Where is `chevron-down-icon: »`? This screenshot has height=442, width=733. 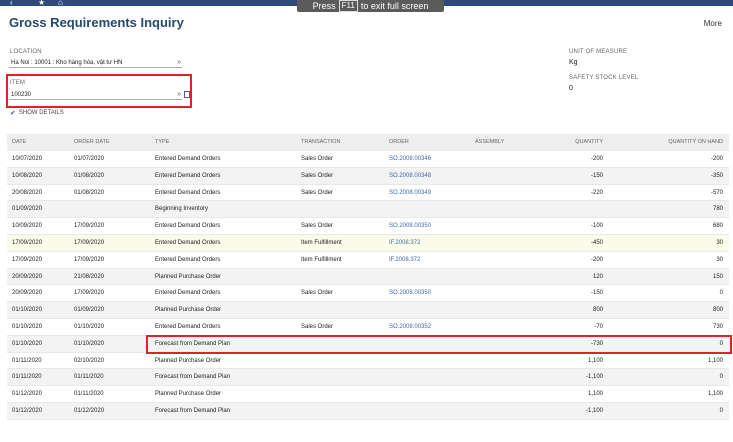 chevron-down-icon: » is located at coordinates (179, 63).